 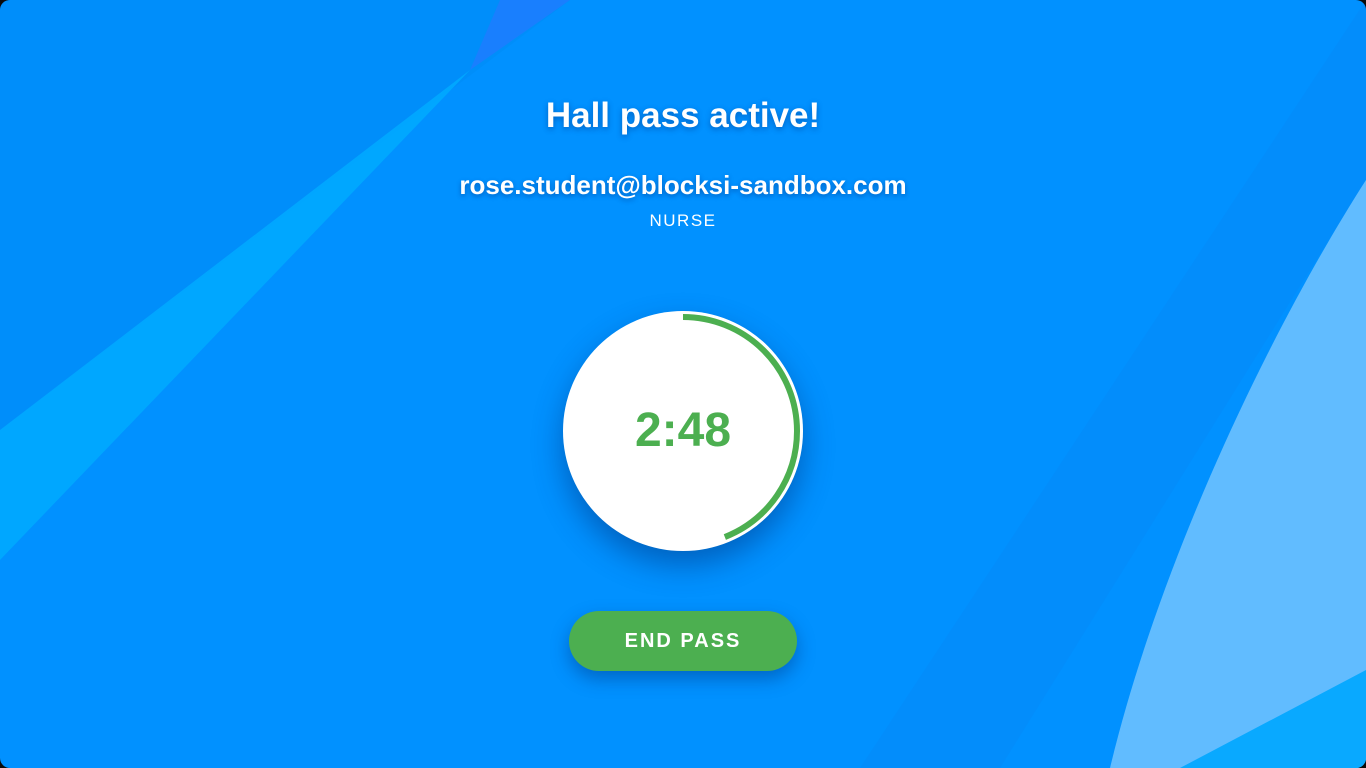 I want to click on countdown-timer: 2:48, so click(x=683, y=431).